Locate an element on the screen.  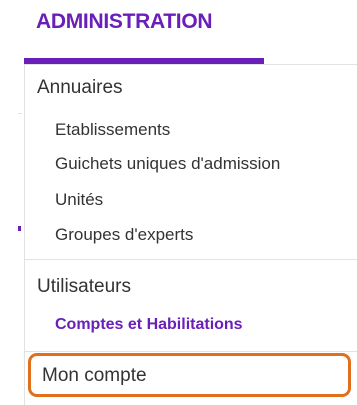
menu-item-groupes-experts: Groupes d'experts is located at coordinates (124, 235).